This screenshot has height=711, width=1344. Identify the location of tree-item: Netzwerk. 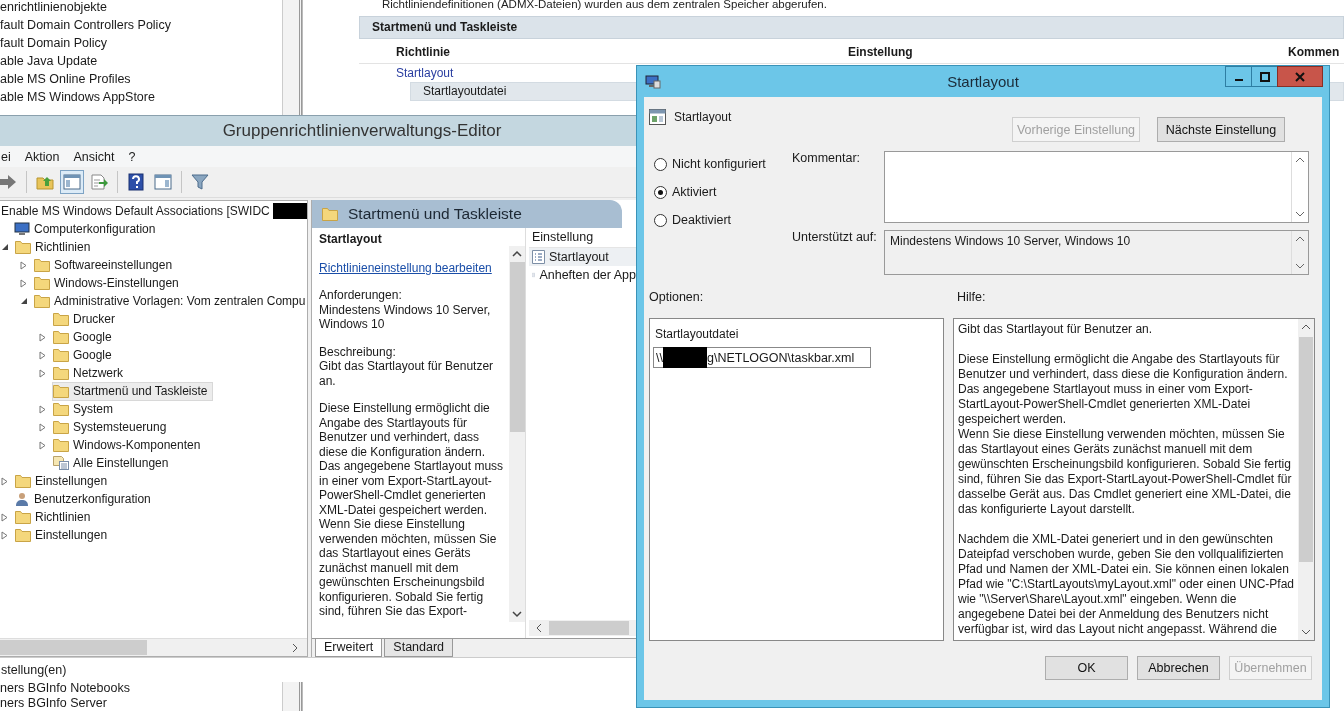
(90, 373).